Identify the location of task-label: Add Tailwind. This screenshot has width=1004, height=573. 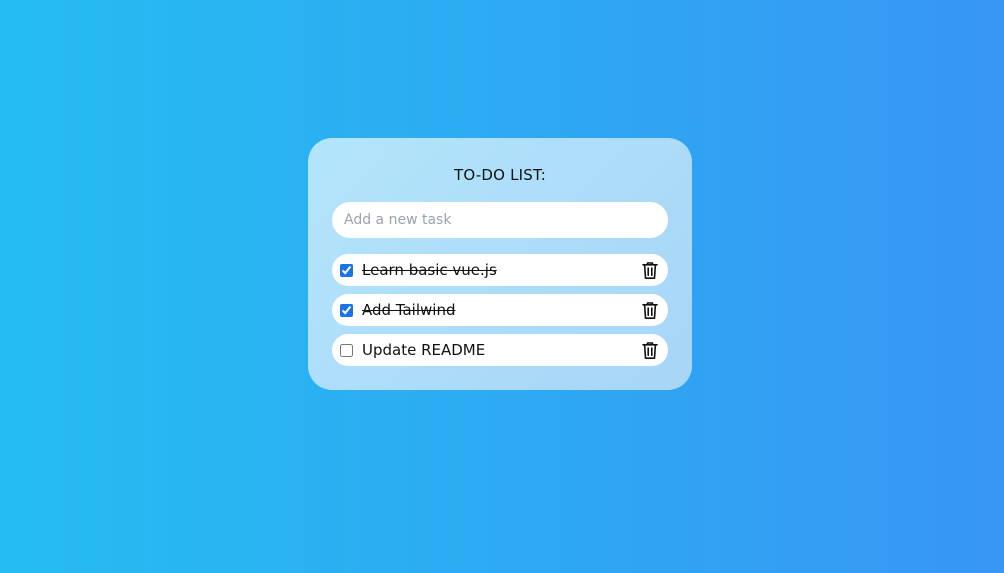
(409, 310).